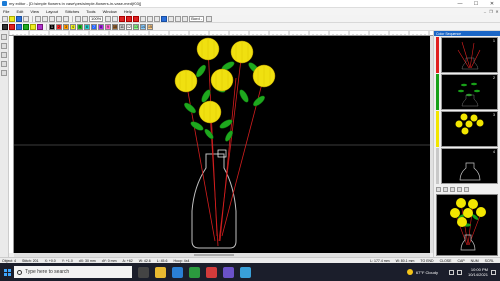 The width and height of the screenshot is (500, 281). Describe the element at coordinates (4, 46) in the screenshot. I see `zoom-tool-button` at that location.